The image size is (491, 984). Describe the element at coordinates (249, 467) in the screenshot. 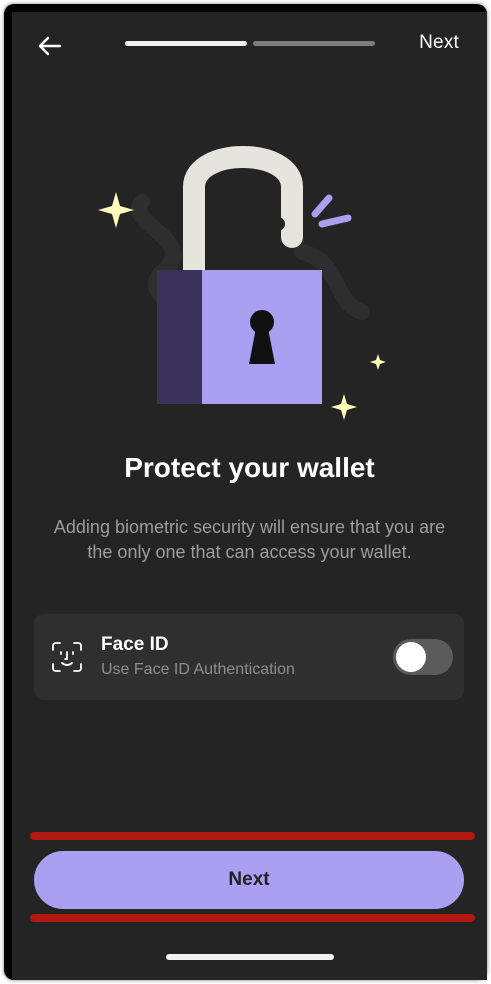

I see `page-title: Protect your wallet` at that location.